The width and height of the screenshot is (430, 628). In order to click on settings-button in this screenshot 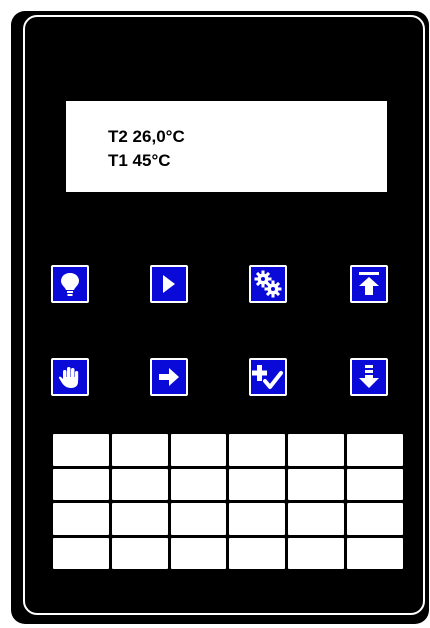, I will do `click(268, 284)`.